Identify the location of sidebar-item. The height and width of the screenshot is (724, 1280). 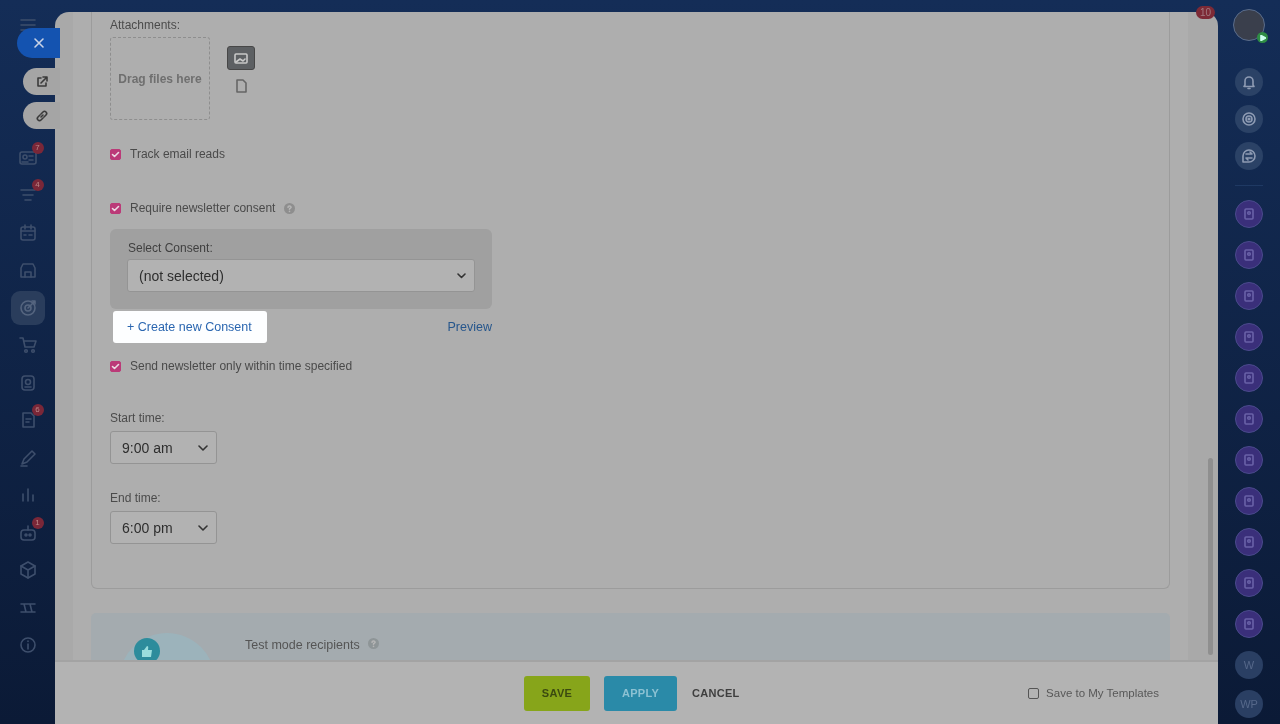
(27, 307).